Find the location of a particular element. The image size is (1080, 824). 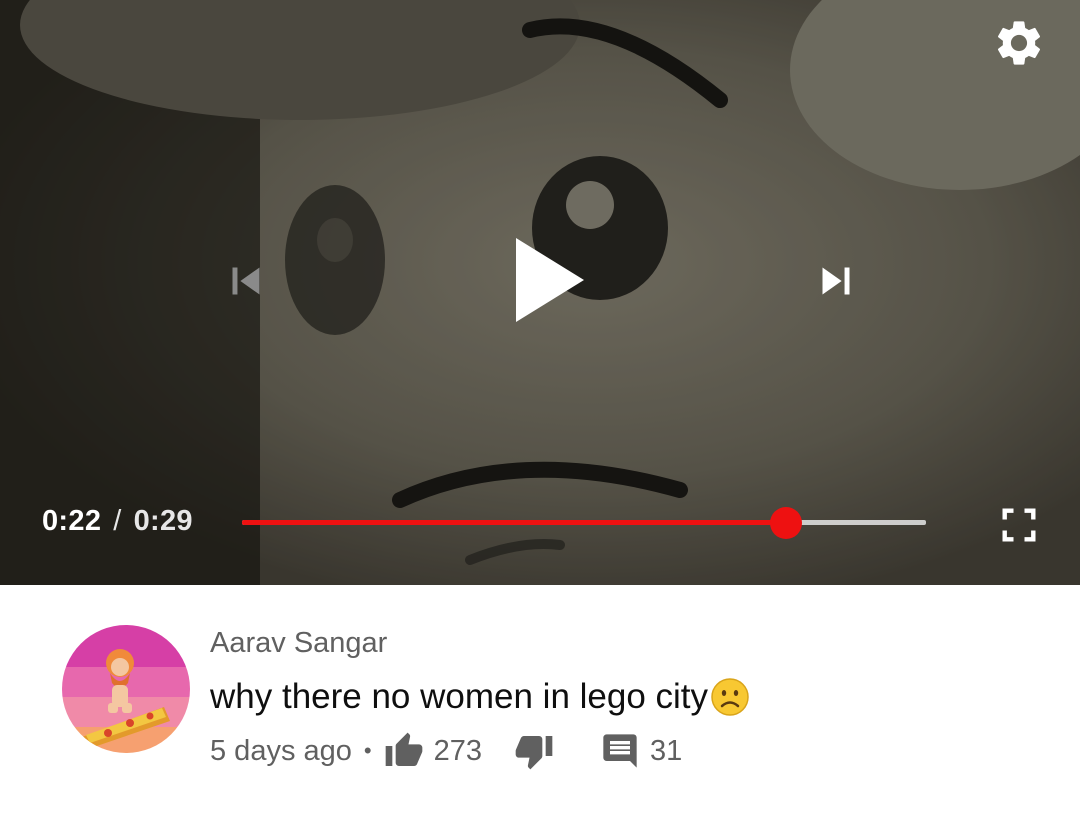

skip-next-icon is located at coordinates (836, 281).